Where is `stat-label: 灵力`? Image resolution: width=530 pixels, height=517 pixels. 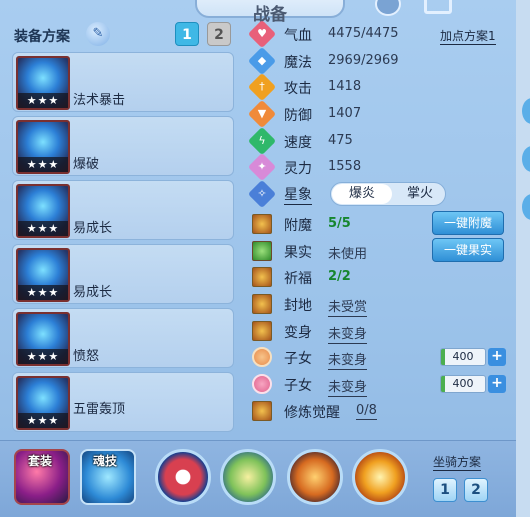 stat-label: 灵力 is located at coordinates (298, 169).